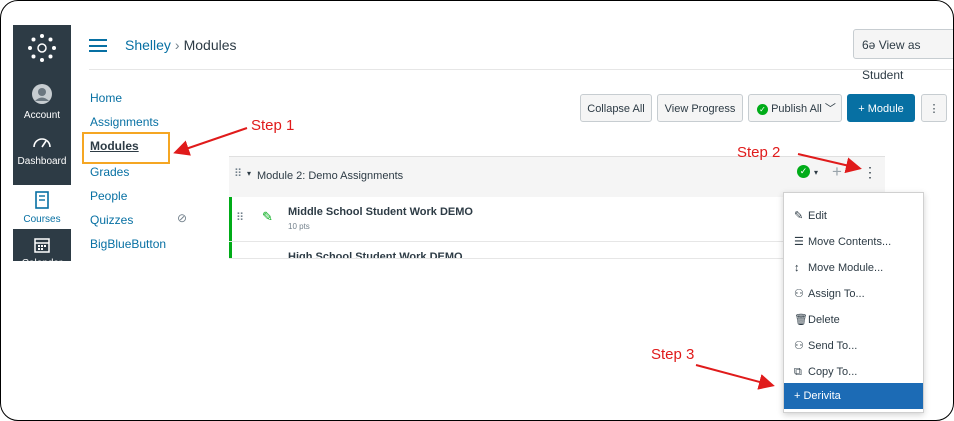  What do you see at coordinates (210, 141) in the screenshot?
I see `step1-arrow` at bounding box center [210, 141].